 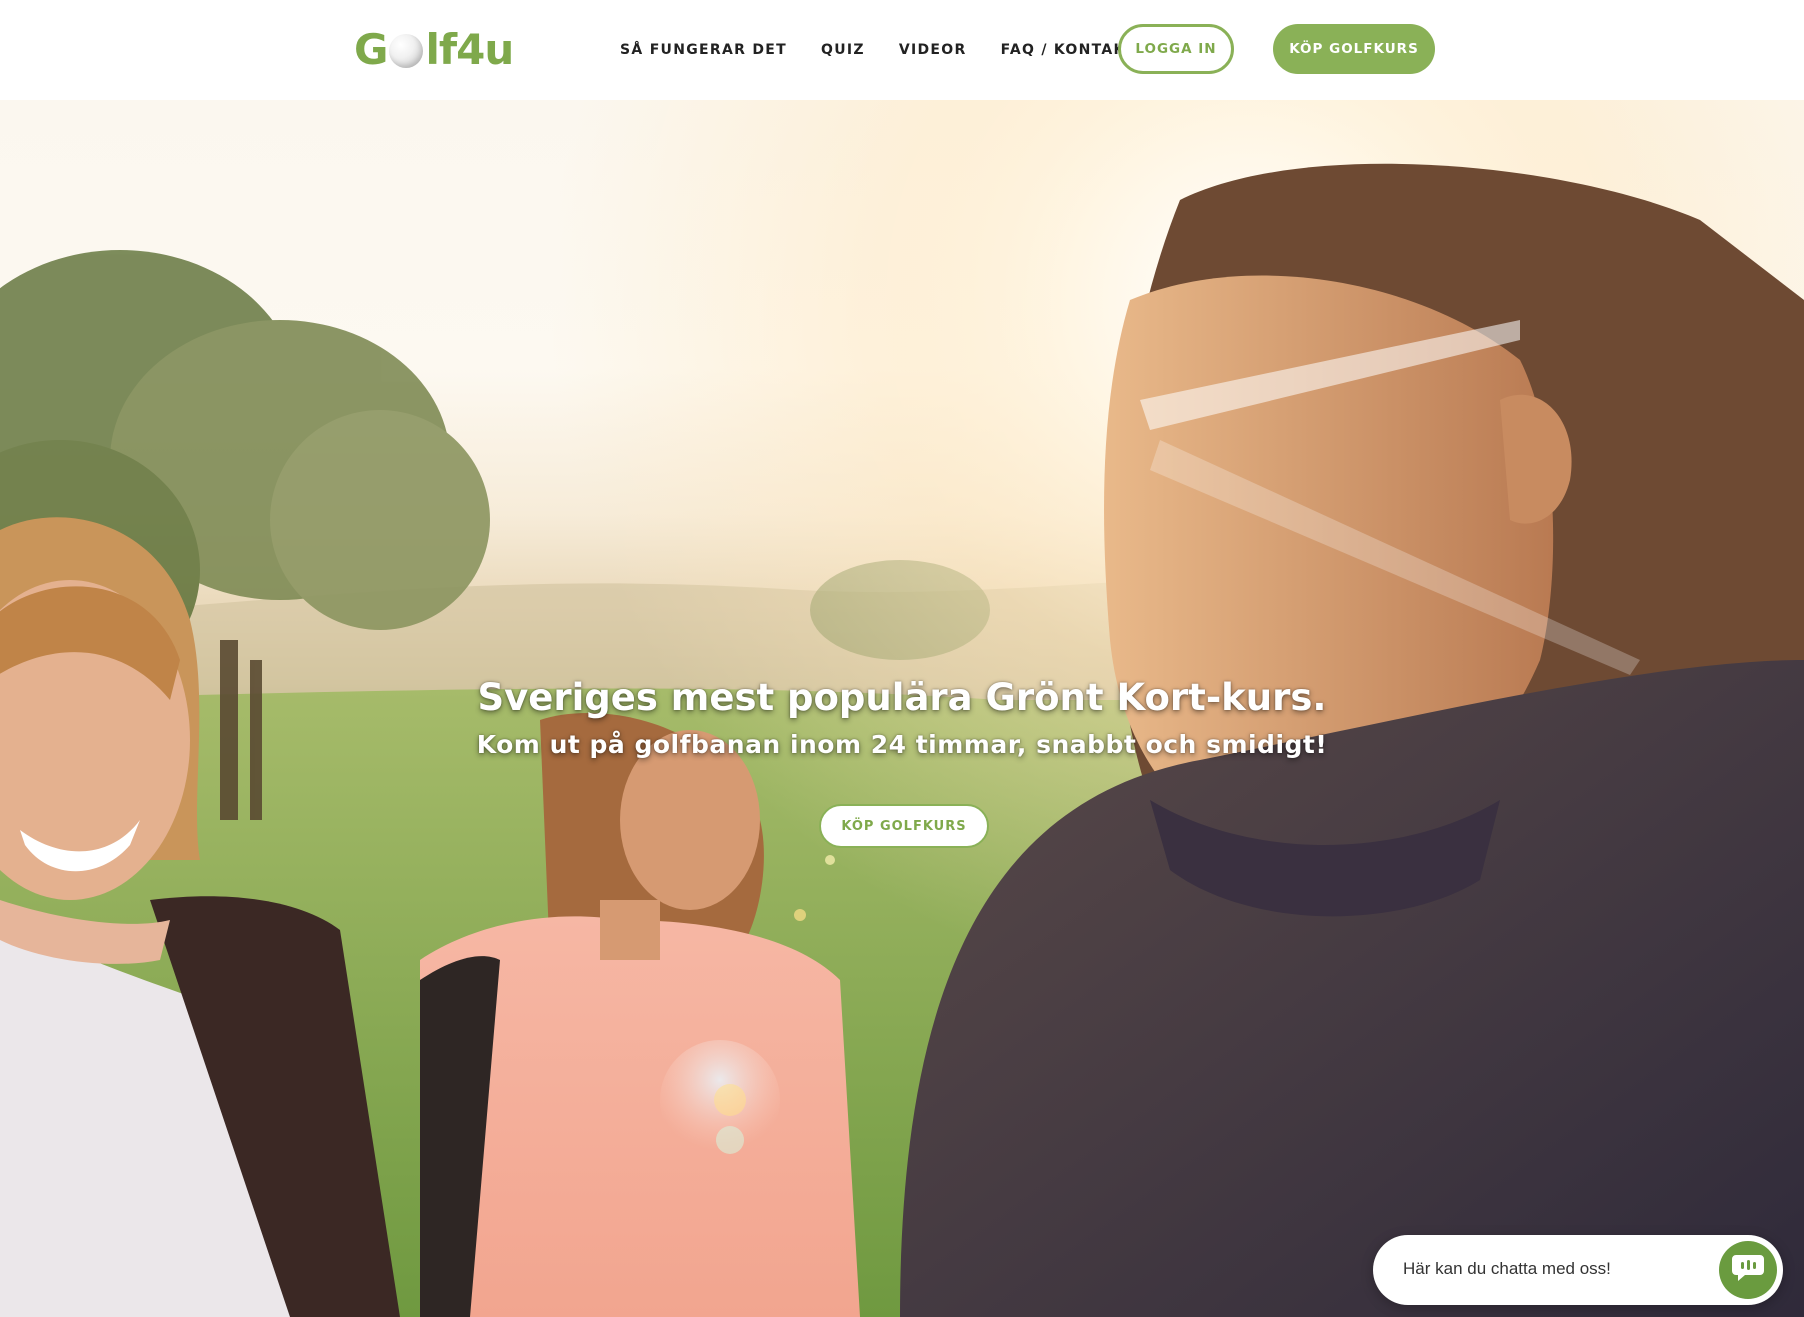 I want to click on chat-open-button, so click(x=1748, y=1270).